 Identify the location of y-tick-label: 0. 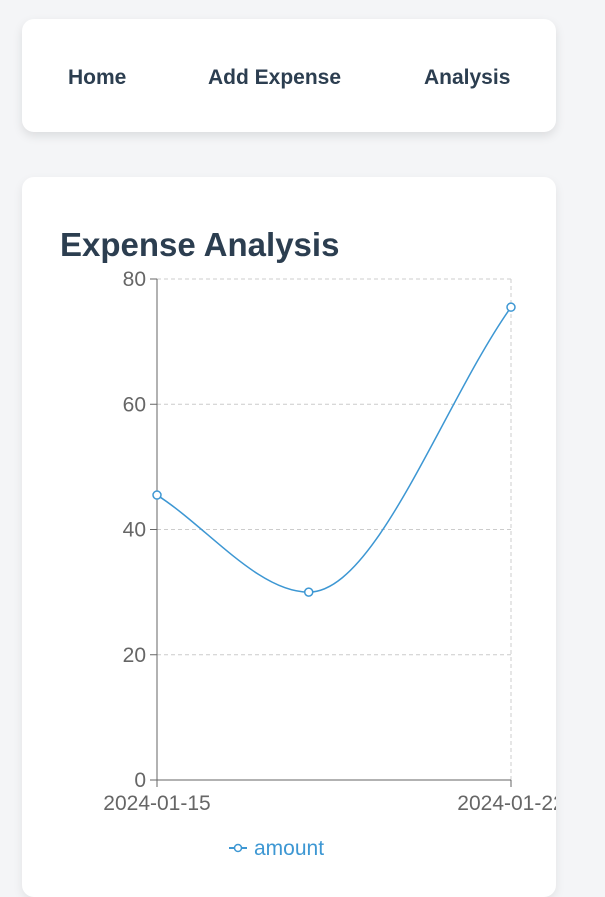
(140, 780).